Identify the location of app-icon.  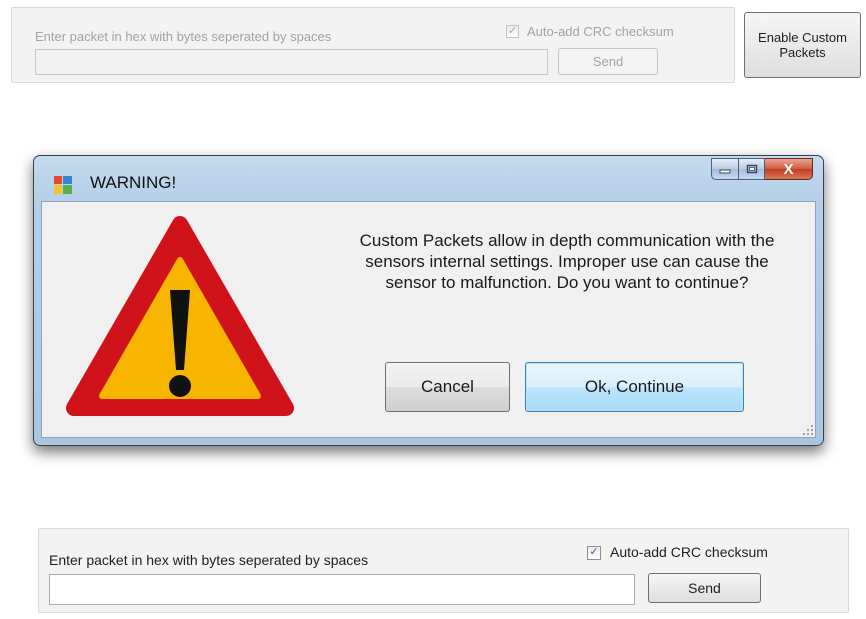
(63, 185).